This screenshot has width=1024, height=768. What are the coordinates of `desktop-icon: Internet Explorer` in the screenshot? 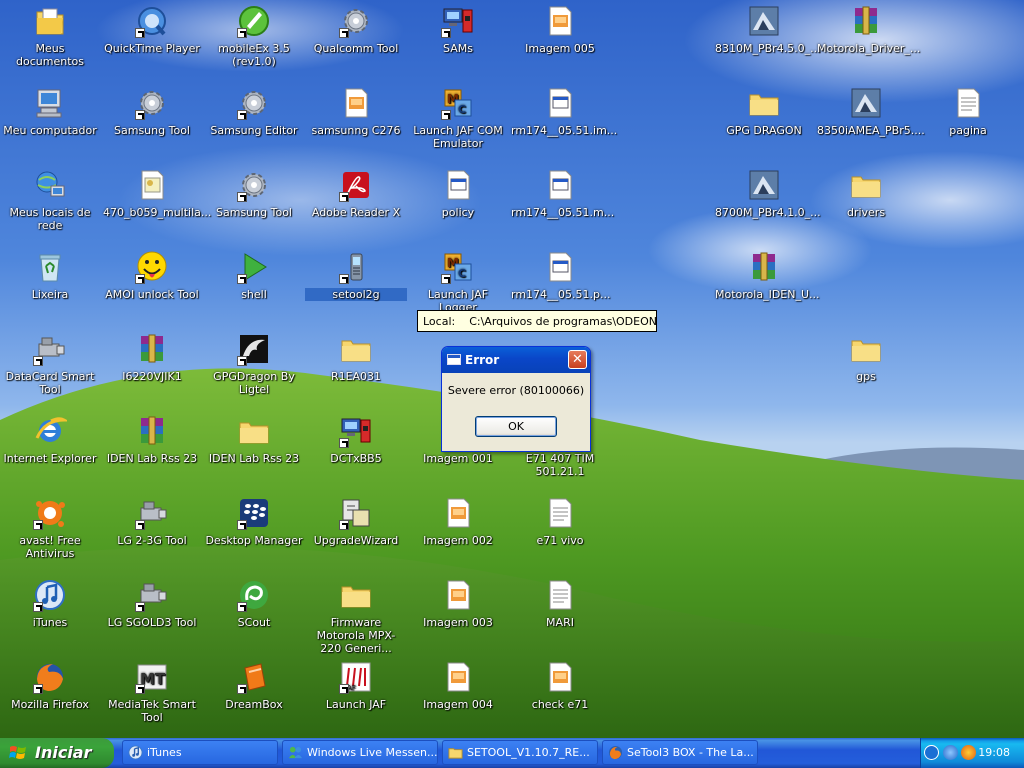 It's located at (50, 439).